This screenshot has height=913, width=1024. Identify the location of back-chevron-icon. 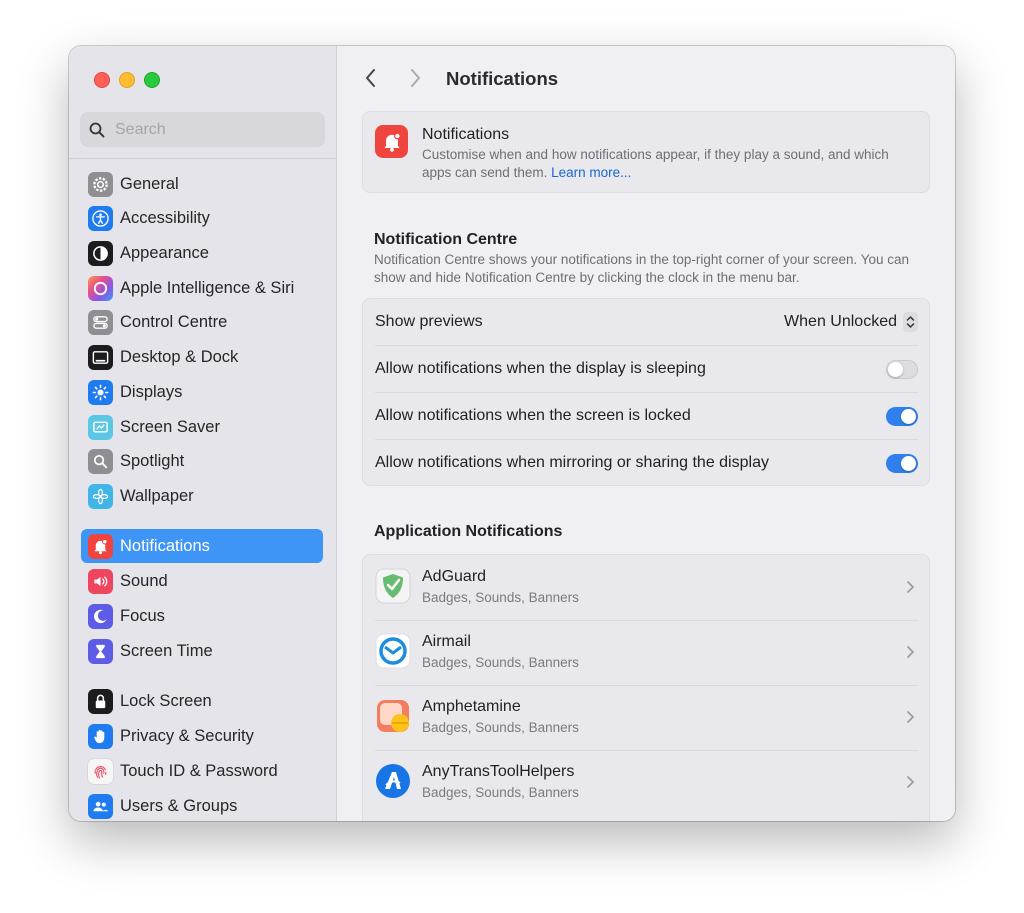
(371, 78).